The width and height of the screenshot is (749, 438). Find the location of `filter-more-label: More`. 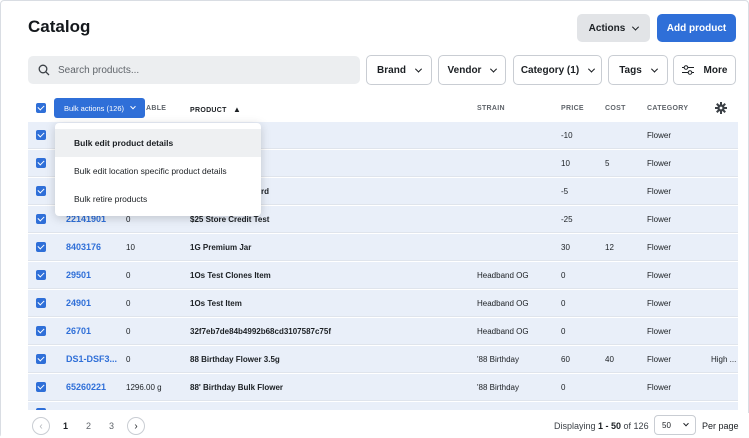

filter-more-label: More is located at coordinates (715, 70).